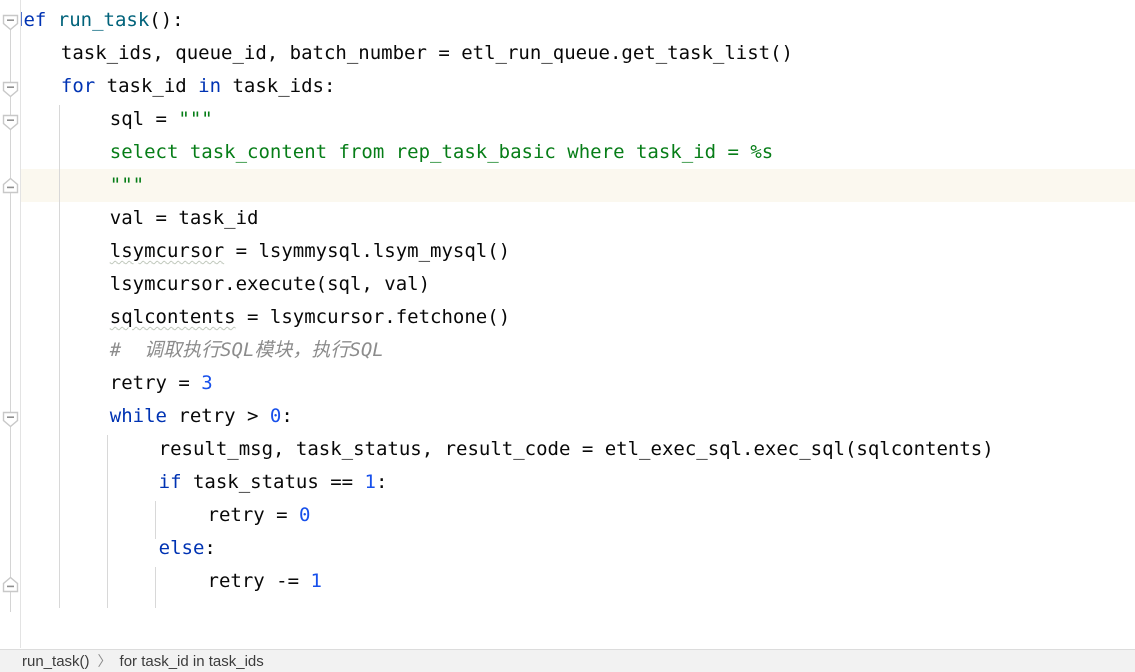 The height and width of the screenshot is (672, 1135). Describe the element at coordinates (567, 548) in the screenshot. I see `code-line: else:` at that location.